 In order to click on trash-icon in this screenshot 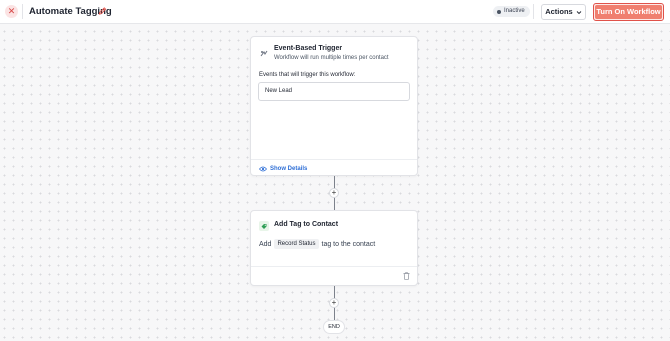, I will do `click(406, 276)`.